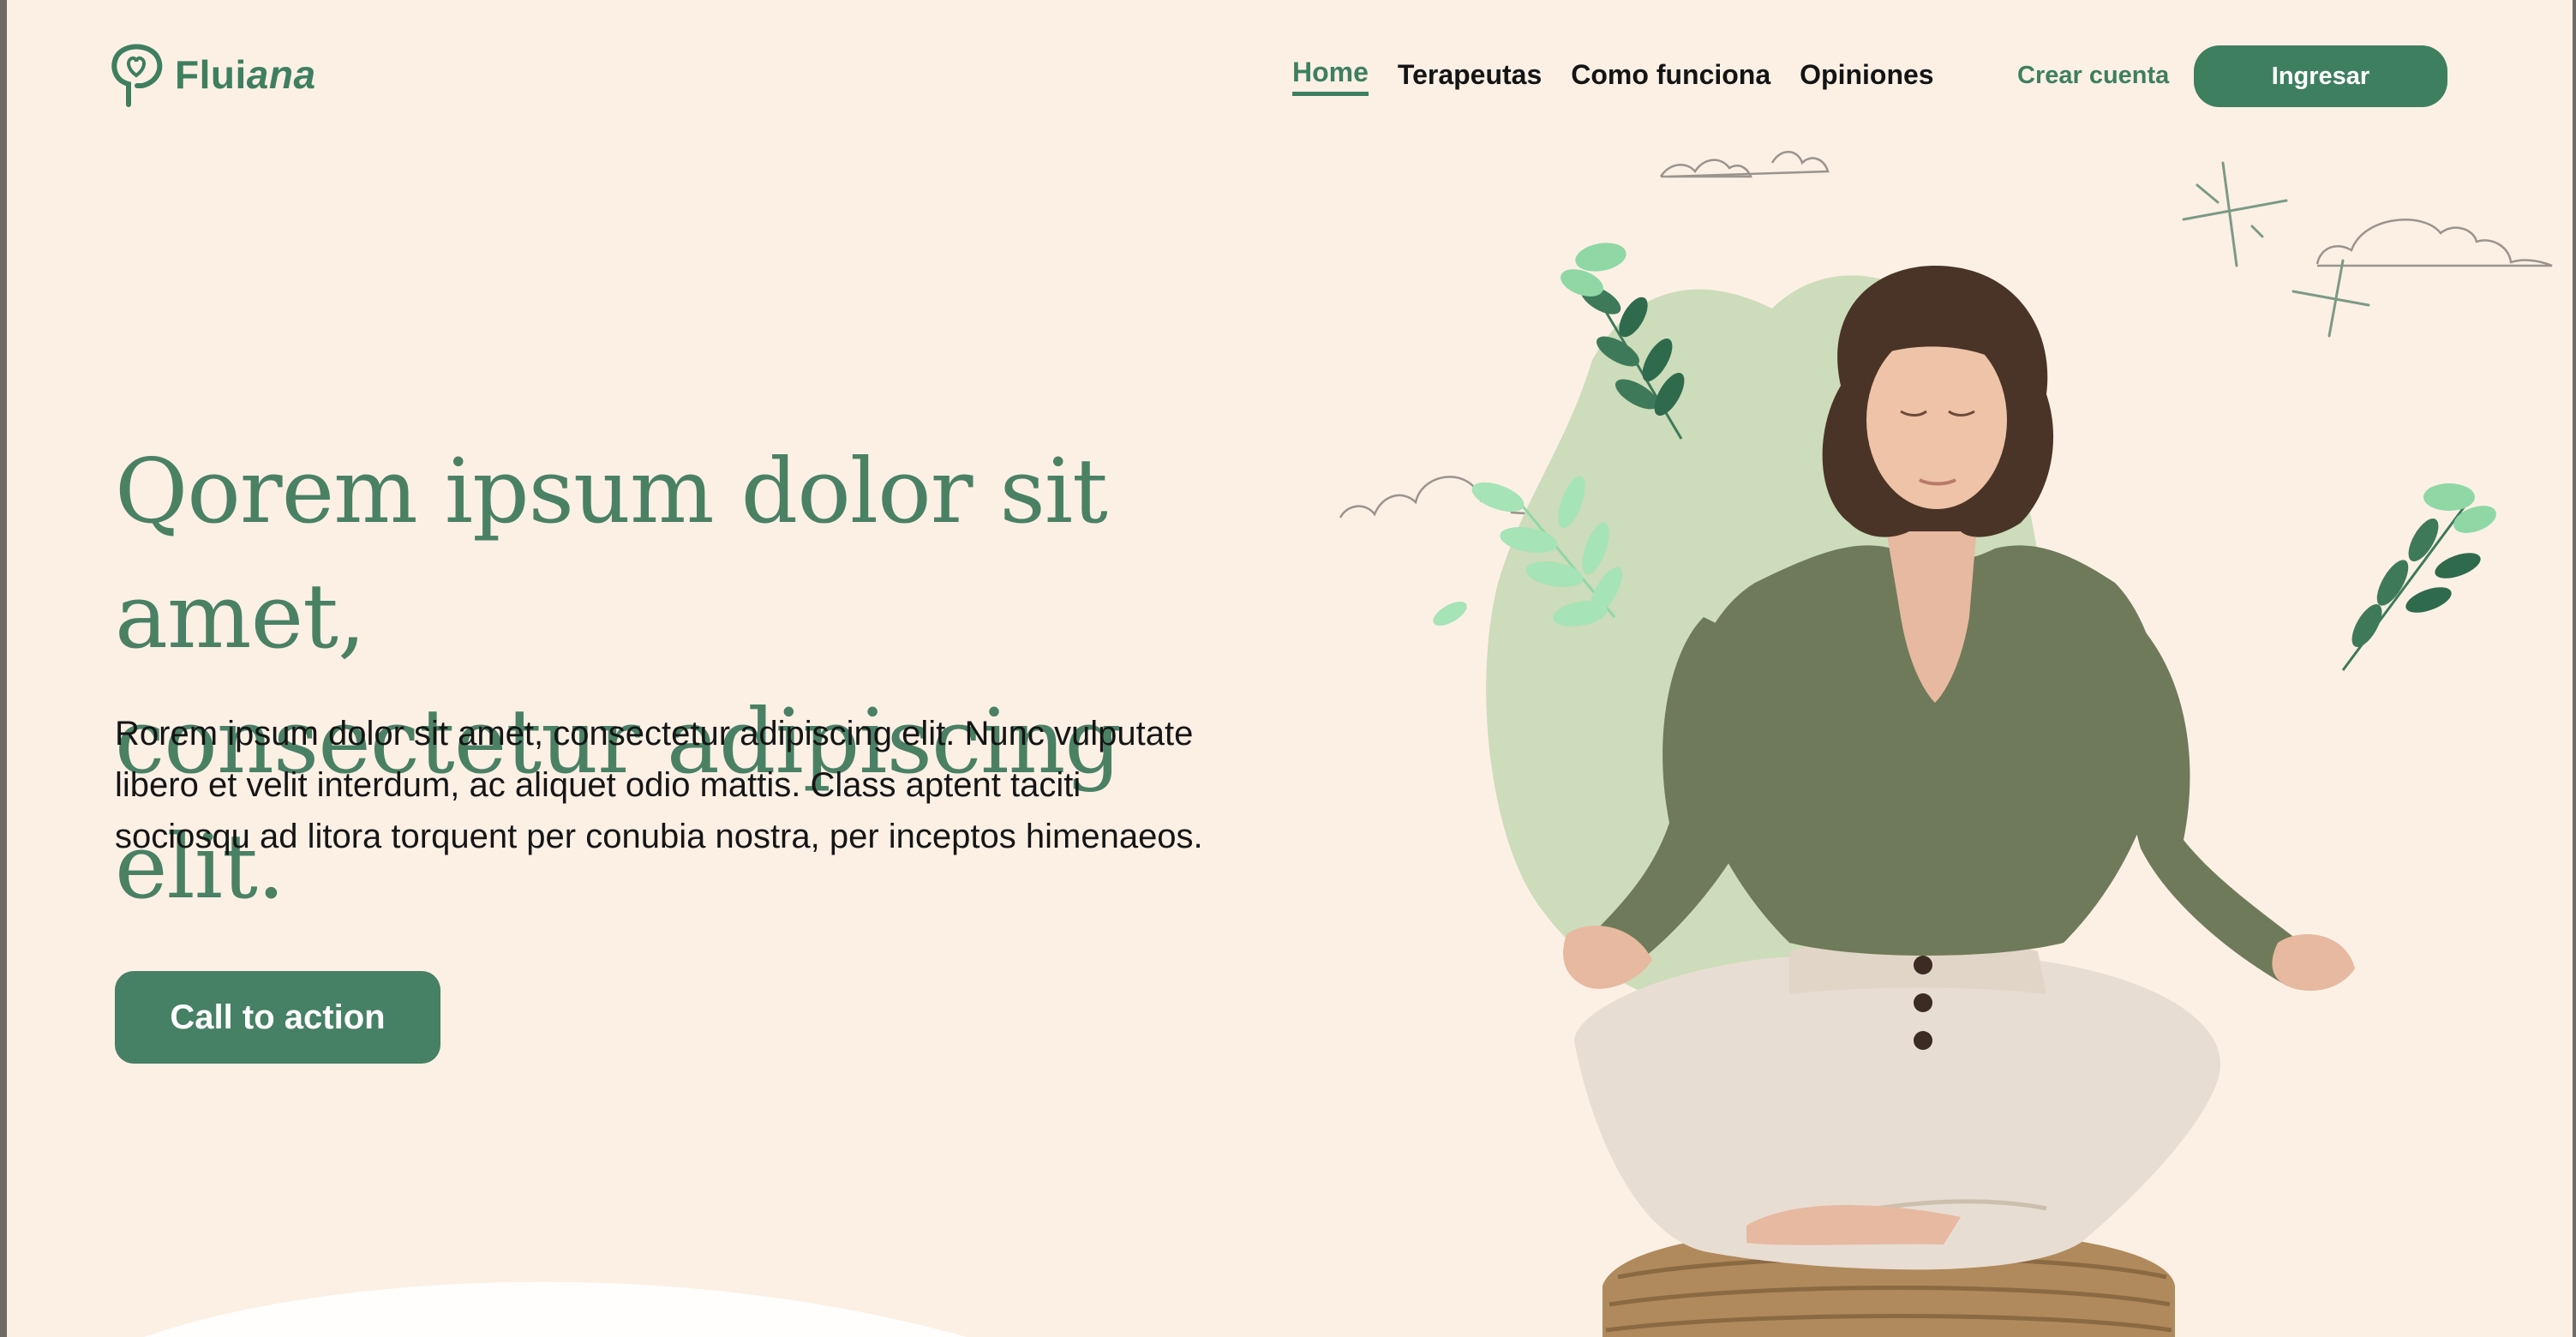  Describe the element at coordinates (1866, 76) in the screenshot. I see `nav-opiniones: Opiniones` at that location.